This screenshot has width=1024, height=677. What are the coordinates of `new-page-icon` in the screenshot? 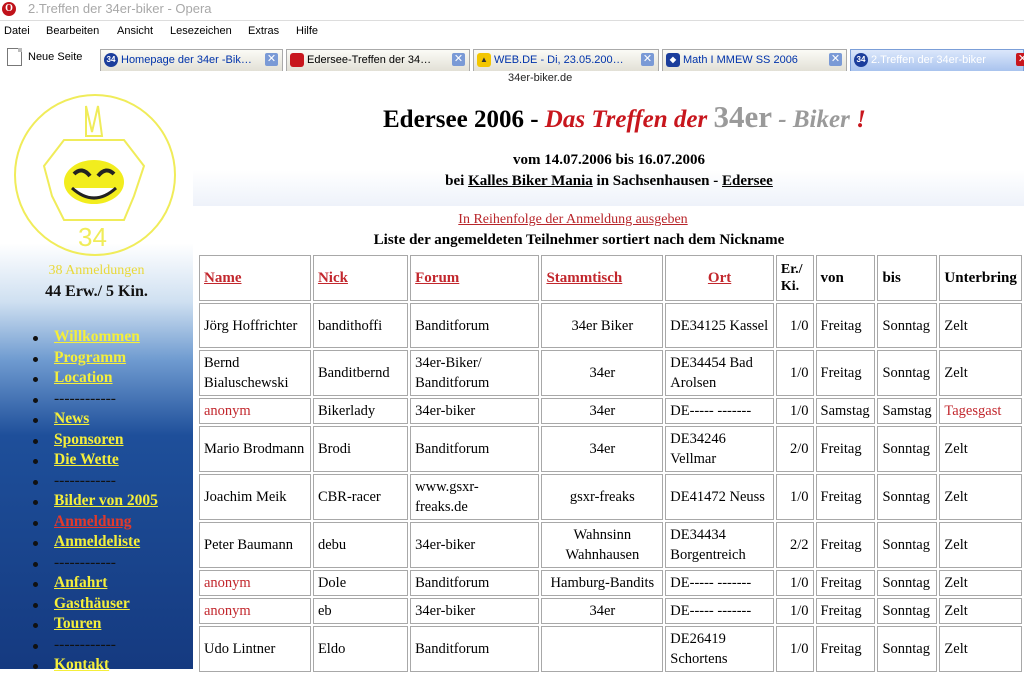 It's located at (14, 57).